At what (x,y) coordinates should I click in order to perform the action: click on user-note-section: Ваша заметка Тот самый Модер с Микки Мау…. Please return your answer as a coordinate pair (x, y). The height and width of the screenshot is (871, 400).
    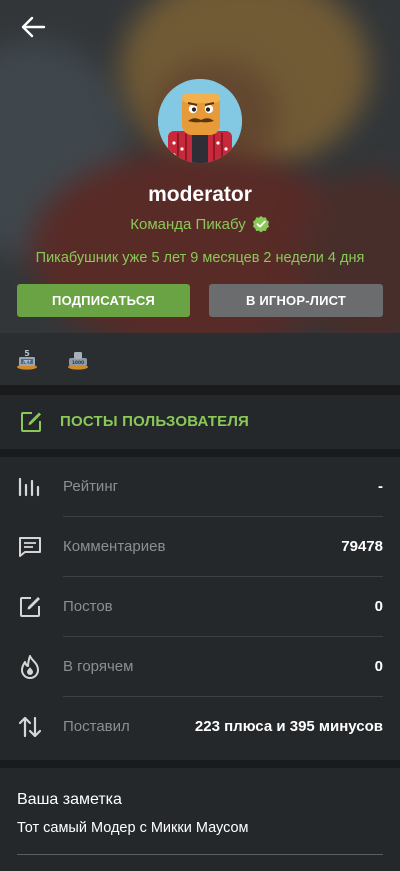
    Looking at the image, I should click on (200, 819).